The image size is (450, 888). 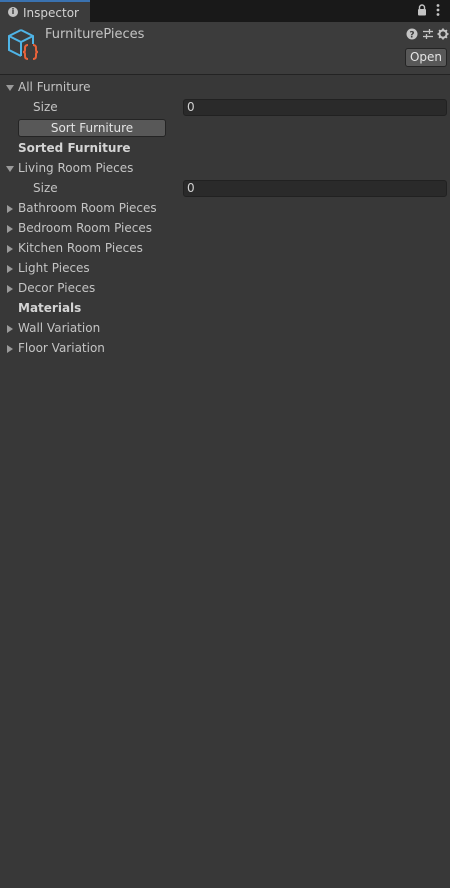 What do you see at coordinates (61, 348) in the screenshot?
I see `floor-variation-label: Floor Variation` at bounding box center [61, 348].